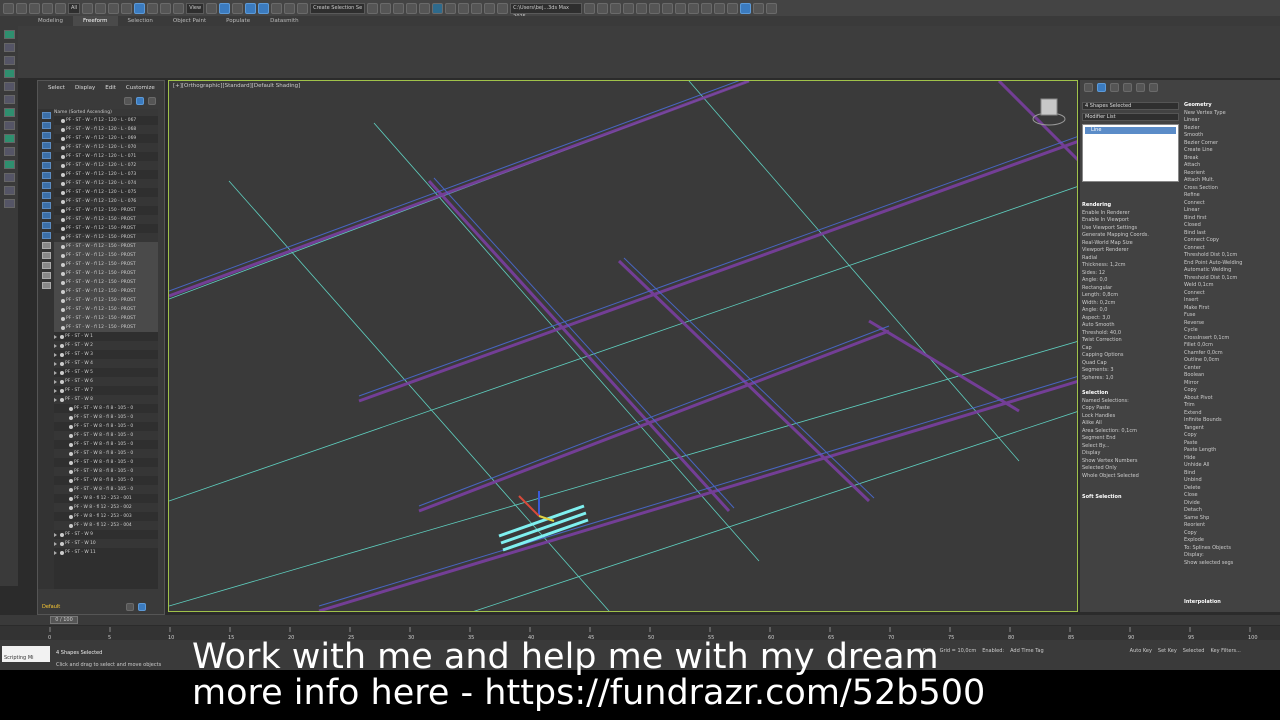 This screenshot has width=1280, height=720. Describe the element at coordinates (1230, 106) in the screenshot. I see `geometry-title: Geometry` at that location.